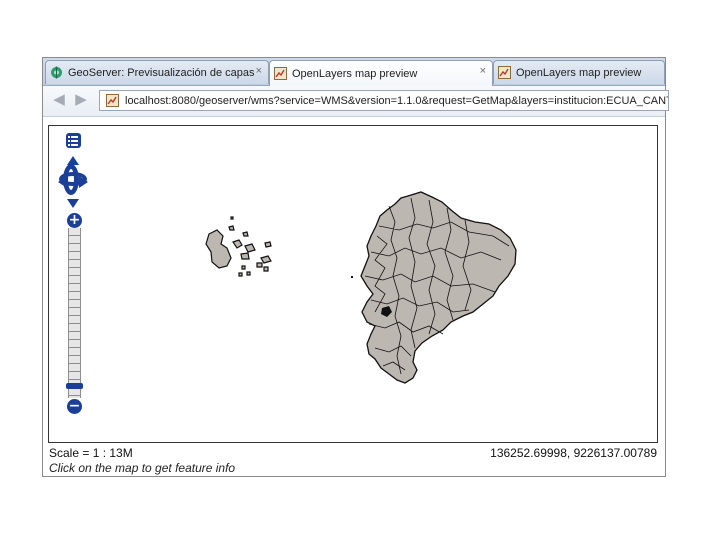 Image resolution: width=720 pixels, height=540 pixels. I want to click on ecuador-mainland, so click(434, 287).